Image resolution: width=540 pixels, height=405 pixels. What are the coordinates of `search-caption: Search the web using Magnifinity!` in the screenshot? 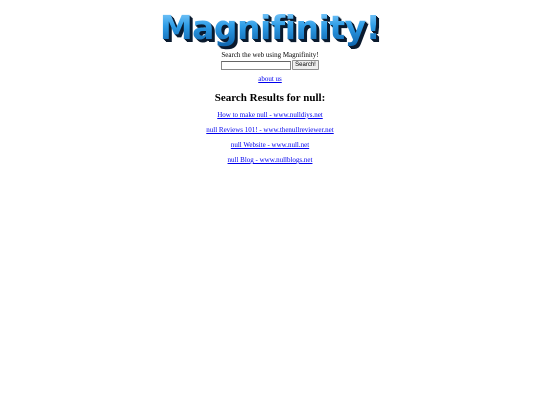 It's located at (270, 55).